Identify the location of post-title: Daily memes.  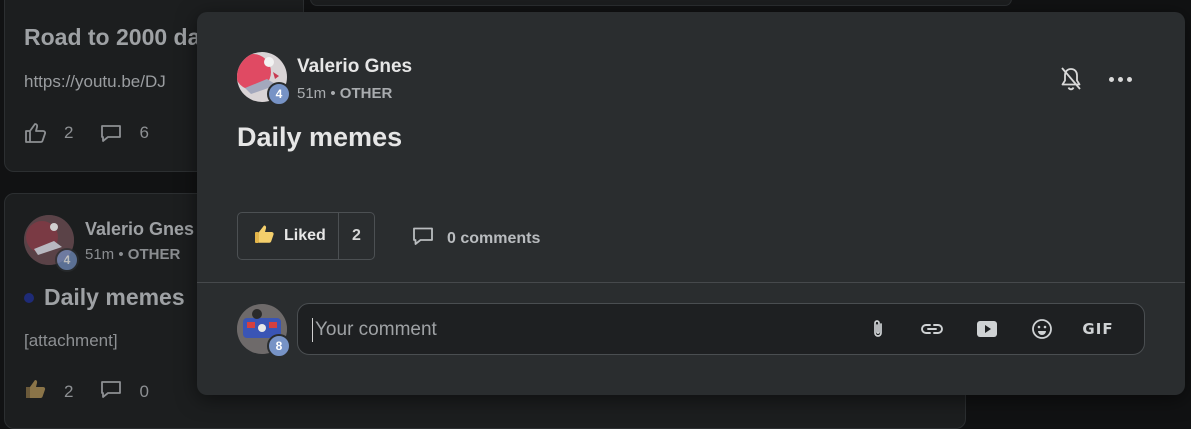
(320, 137).